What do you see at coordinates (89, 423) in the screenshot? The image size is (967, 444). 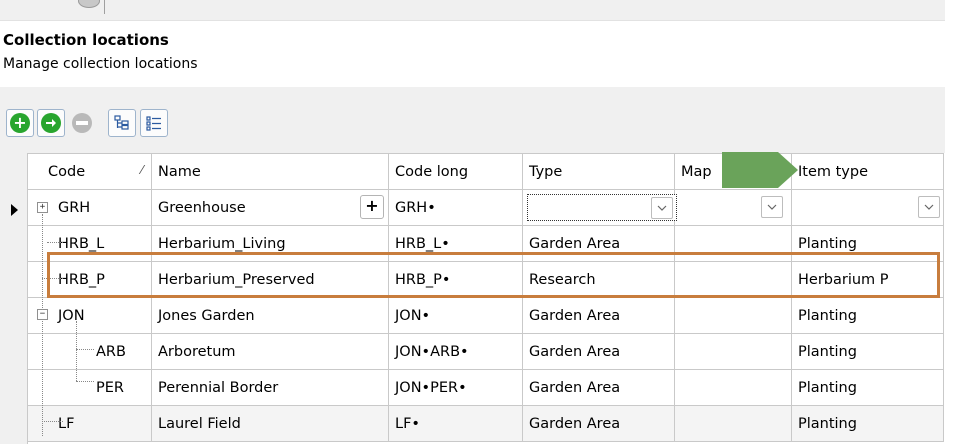 I see `cell-code: LF` at bounding box center [89, 423].